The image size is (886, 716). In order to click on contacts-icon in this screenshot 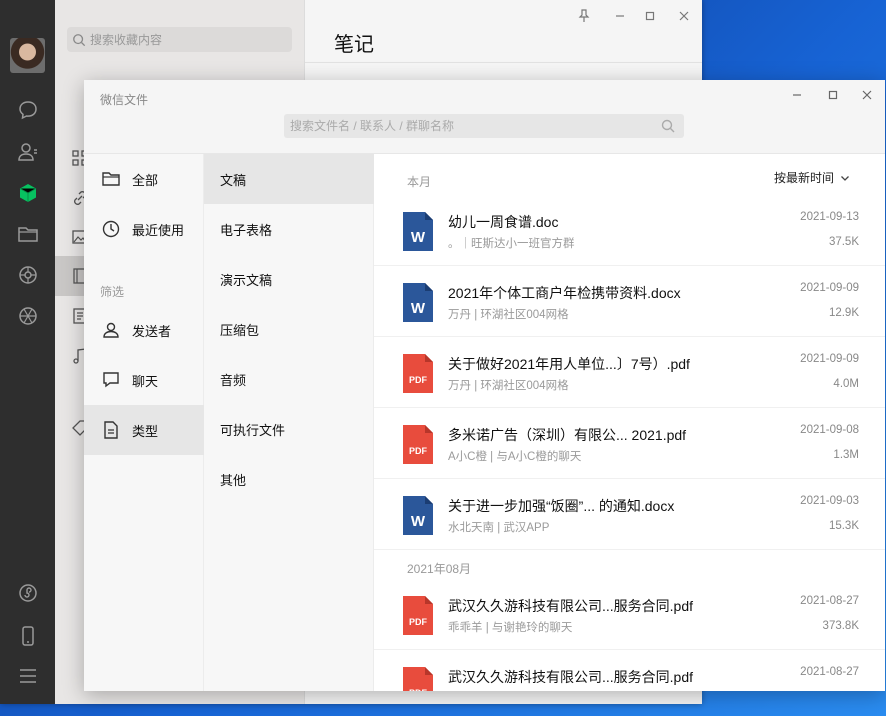, I will do `click(28, 152)`.